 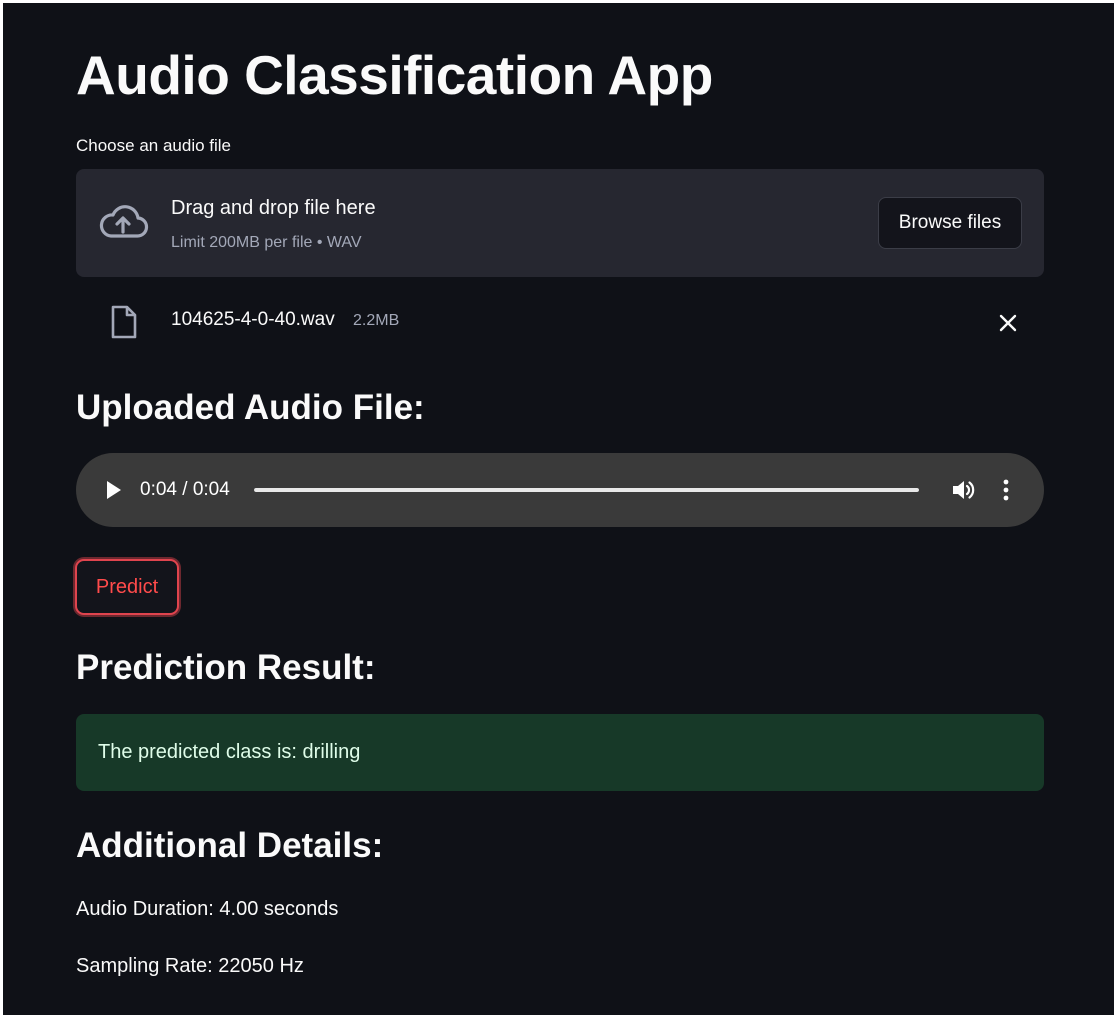 I want to click on close-icon, so click(x=1008, y=323).